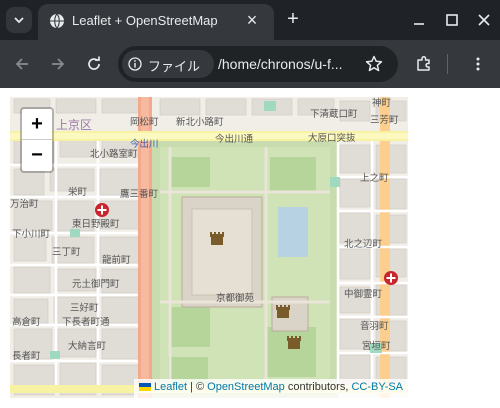 This screenshot has width=500, height=408. I want to click on site-info-chip: ファイル, so click(168, 64).